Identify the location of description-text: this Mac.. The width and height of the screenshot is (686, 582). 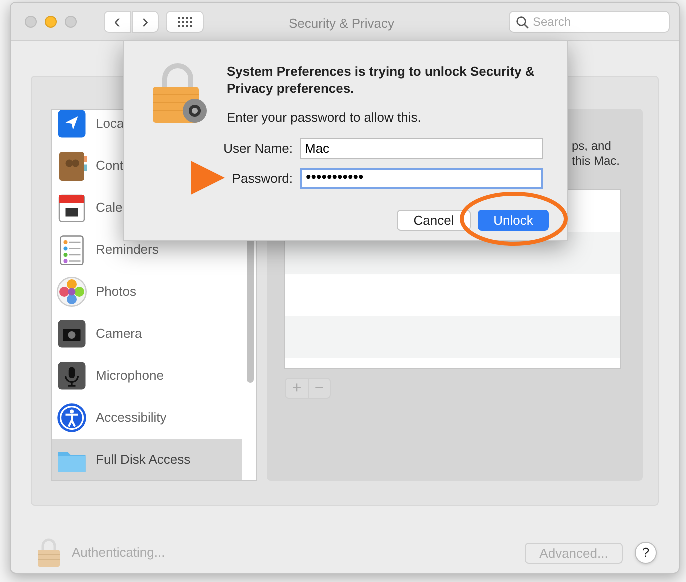
(597, 161).